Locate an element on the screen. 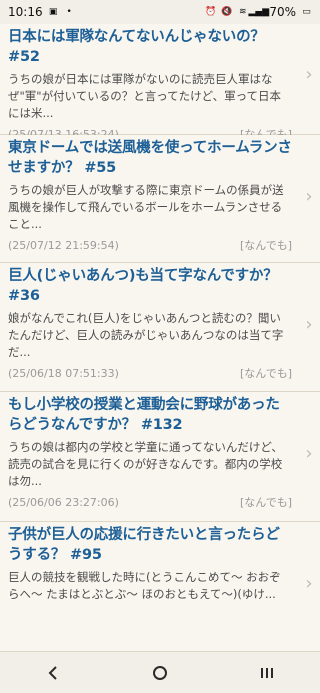 This screenshot has width=320, height=693. item-title: 巨人(じゃいあんつ)も当て字なんですか？ #36 is located at coordinates (150, 286).